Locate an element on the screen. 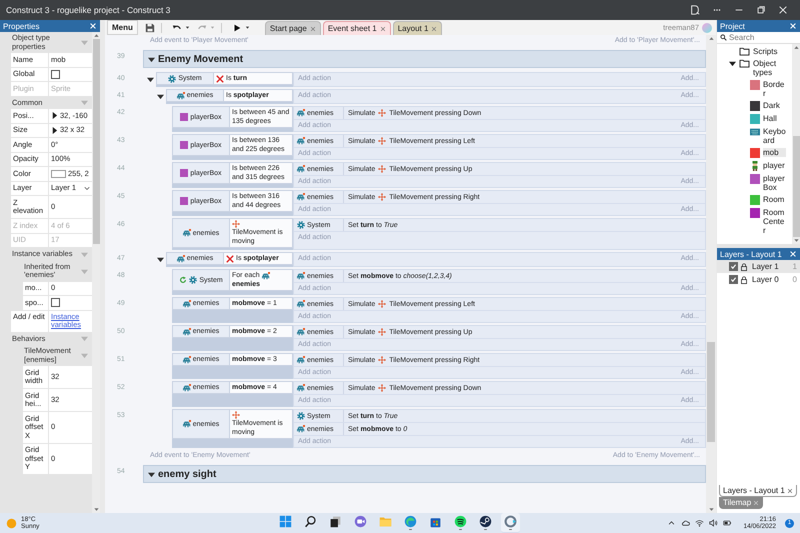 This screenshot has height=533, width=800. expand-triangle-icon is located at coordinates (732, 63).